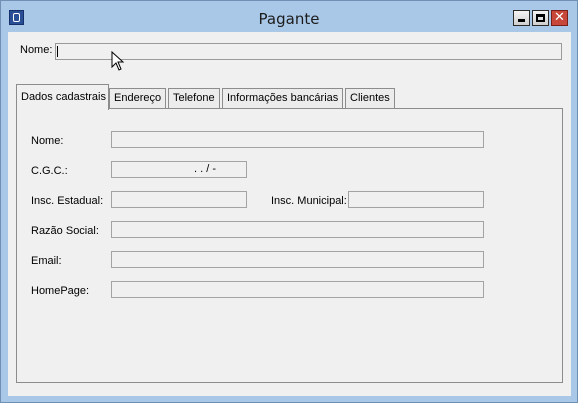 The height and width of the screenshot is (403, 578). I want to click on insc-municipal-label: Insc. Municipal:, so click(309, 201).